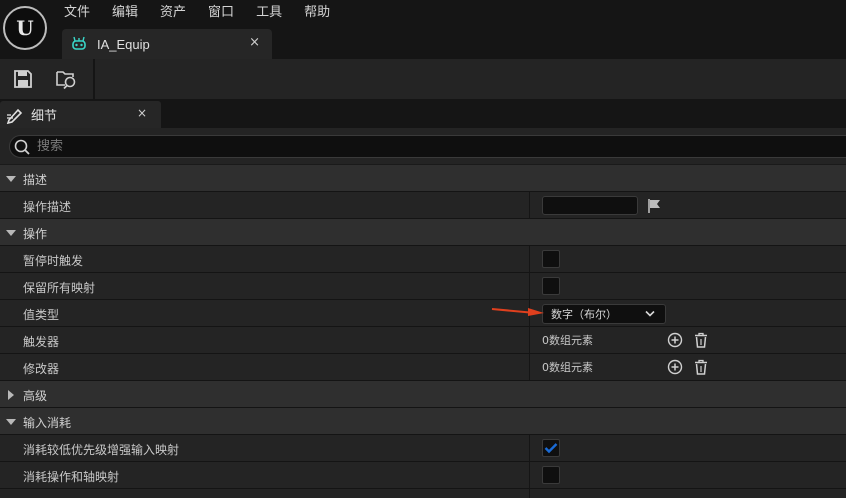  I want to click on input-action-icon, so click(79, 44).